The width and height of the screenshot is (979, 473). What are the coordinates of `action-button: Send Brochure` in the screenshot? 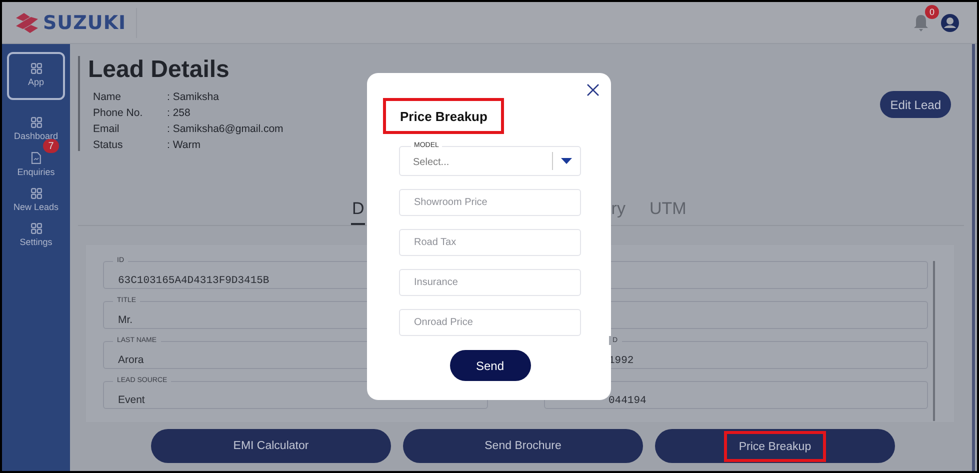 It's located at (523, 446).